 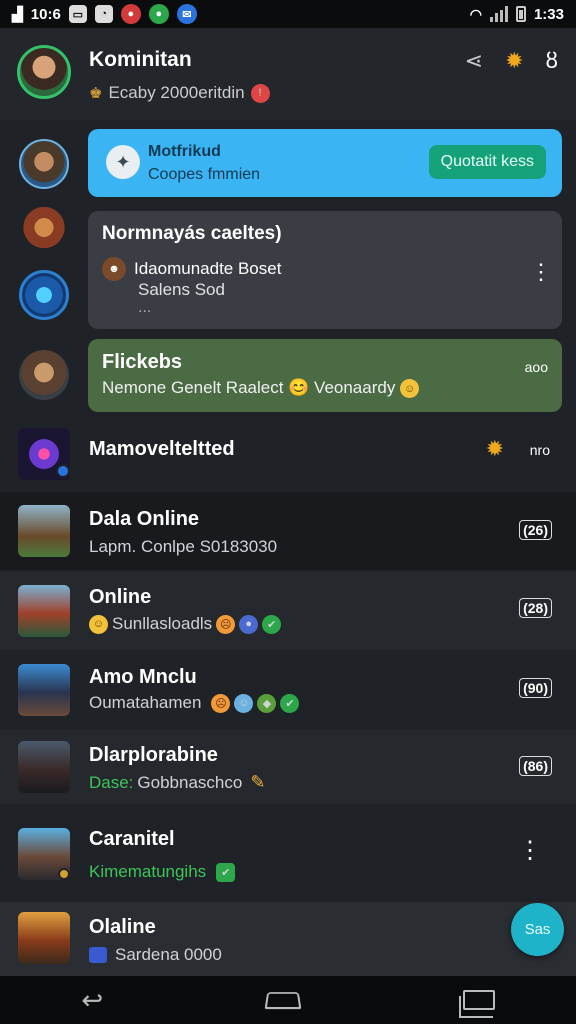 I want to click on battery-icon, so click(x=520, y=14).